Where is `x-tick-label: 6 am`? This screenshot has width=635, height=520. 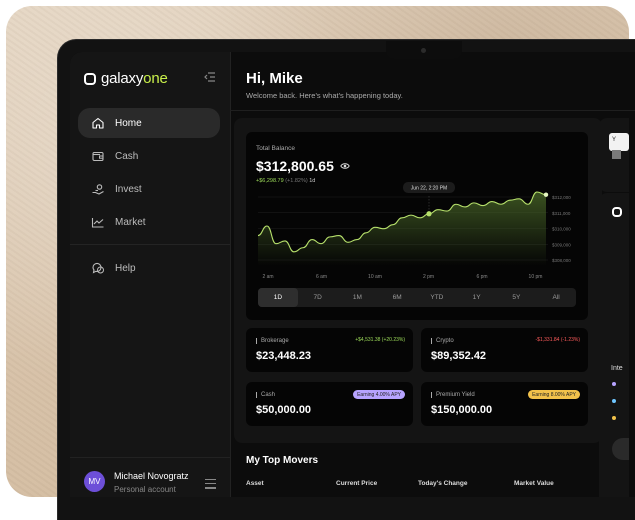
x-tick-label: 6 am is located at coordinates (321, 277).